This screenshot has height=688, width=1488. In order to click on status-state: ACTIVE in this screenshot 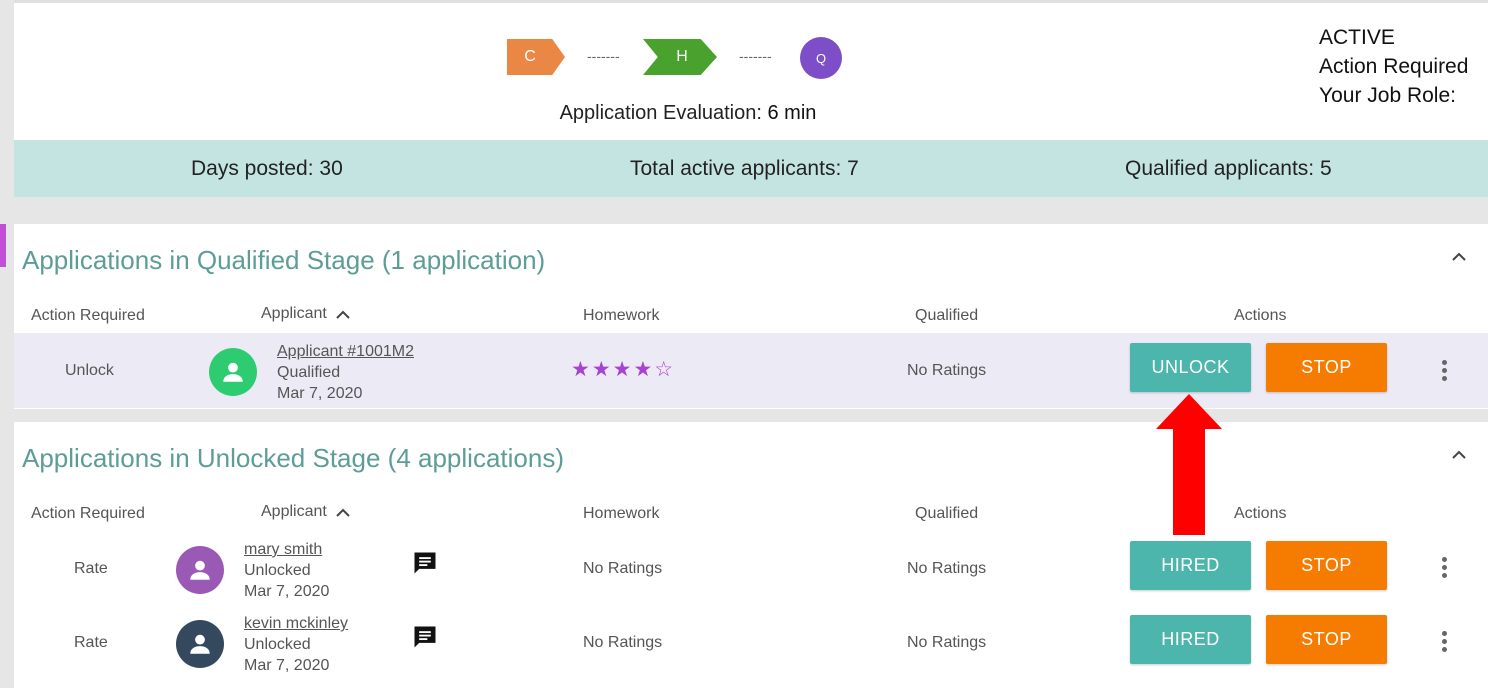, I will do `click(1357, 37)`.